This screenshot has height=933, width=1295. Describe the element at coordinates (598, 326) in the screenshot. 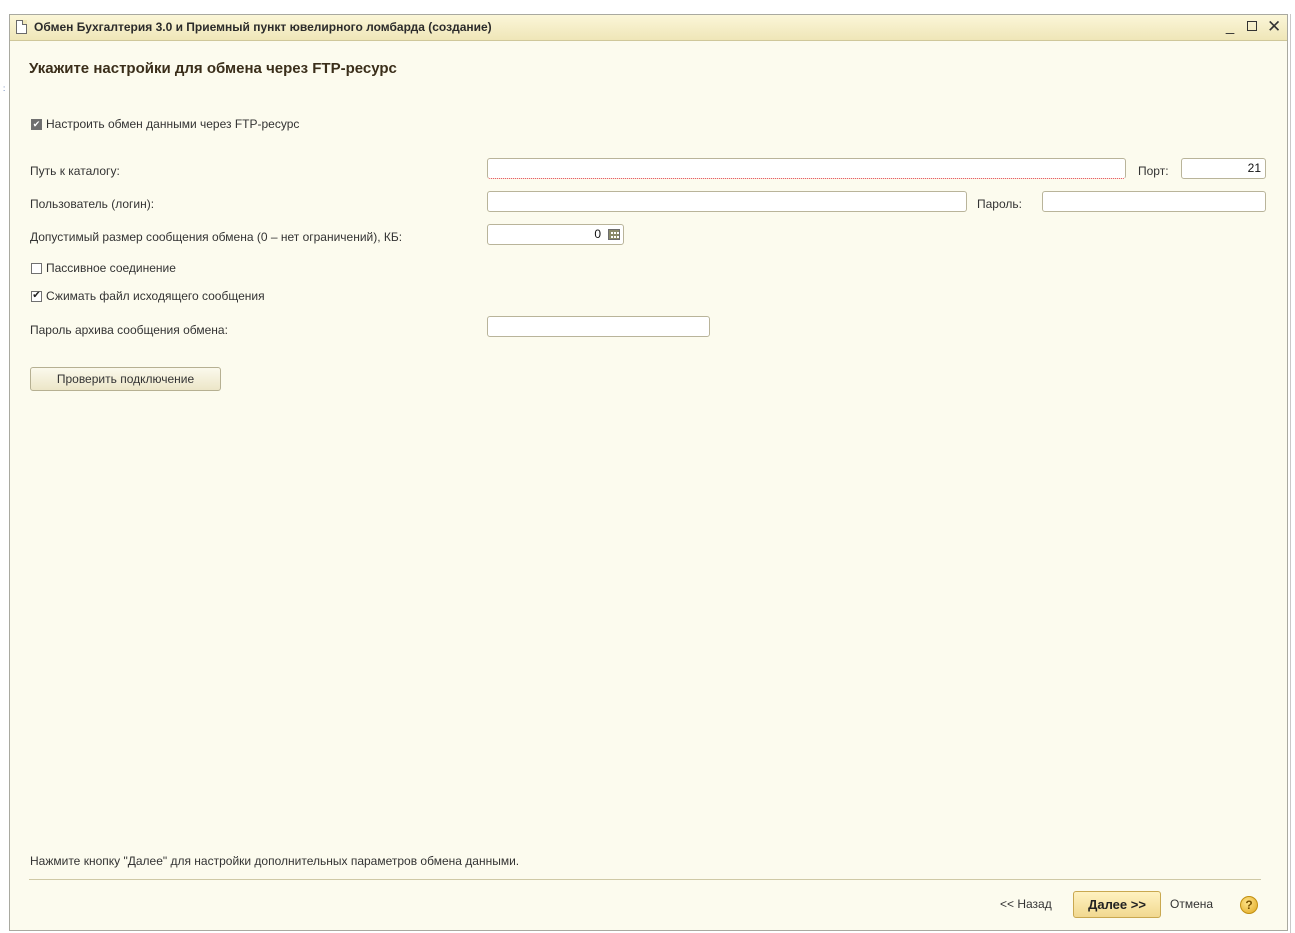

I see `archive-password-input` at that location.